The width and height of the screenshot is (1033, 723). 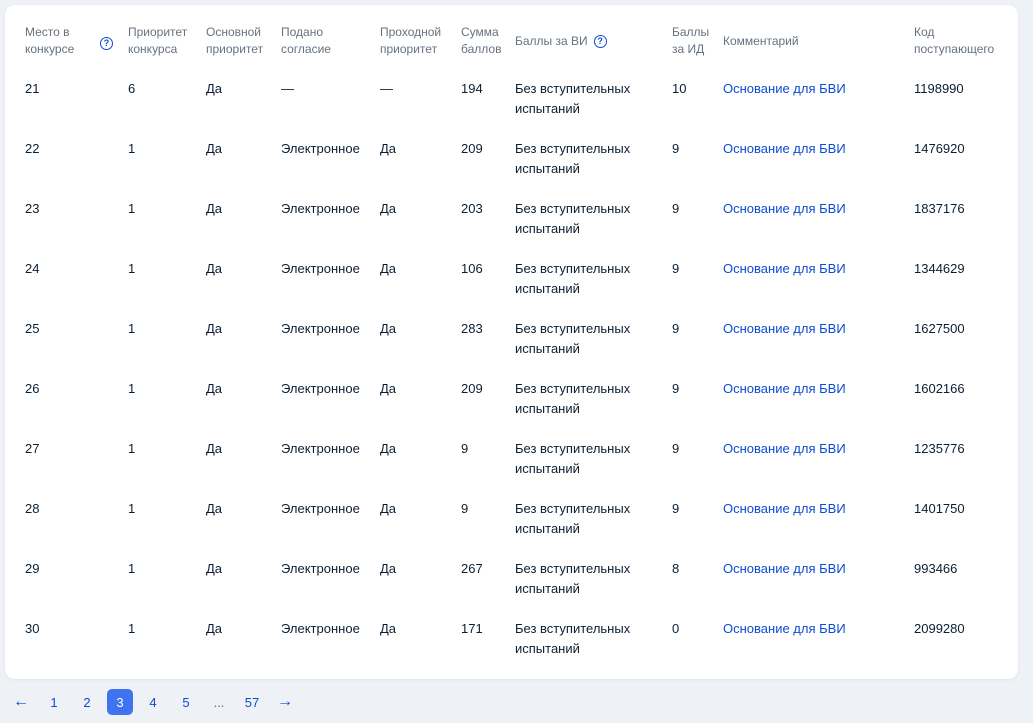 I want to click on cell-applicant-code: 1602166, so click(x=939, y=388).